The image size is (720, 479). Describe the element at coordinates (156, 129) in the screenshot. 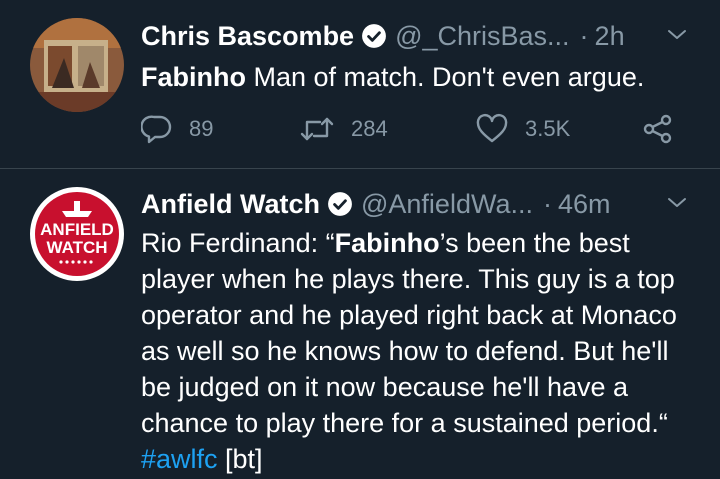

I see `reply-icon` at that location.